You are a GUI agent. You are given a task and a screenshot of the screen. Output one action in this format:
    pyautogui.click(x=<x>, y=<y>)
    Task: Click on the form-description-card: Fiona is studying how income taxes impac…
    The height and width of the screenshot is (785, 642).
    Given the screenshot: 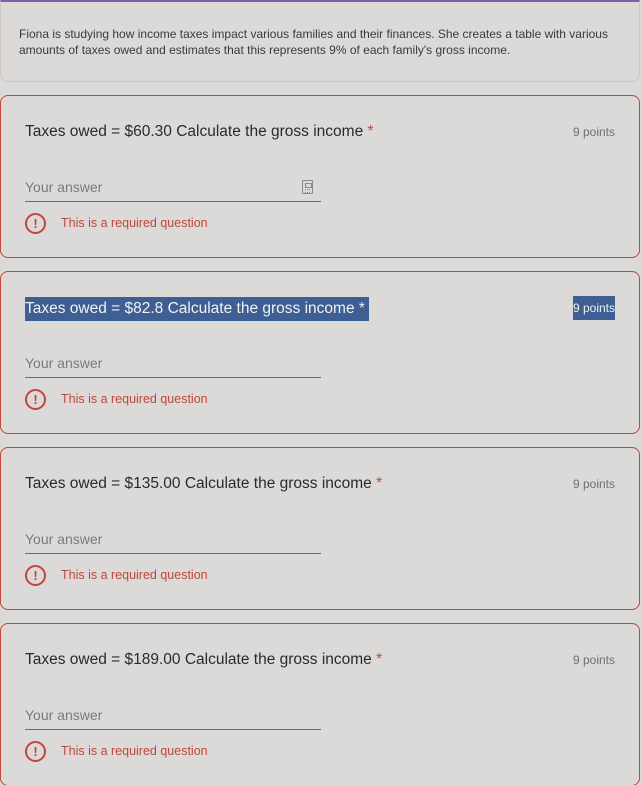 What is the action you would take?
    pyautogui.click(x=320, y=41)
    